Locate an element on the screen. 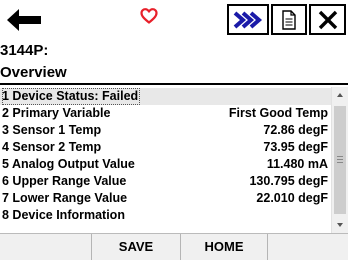 This screenshot has width=348, height=260. toolbar is located at coordinates (174, 19).